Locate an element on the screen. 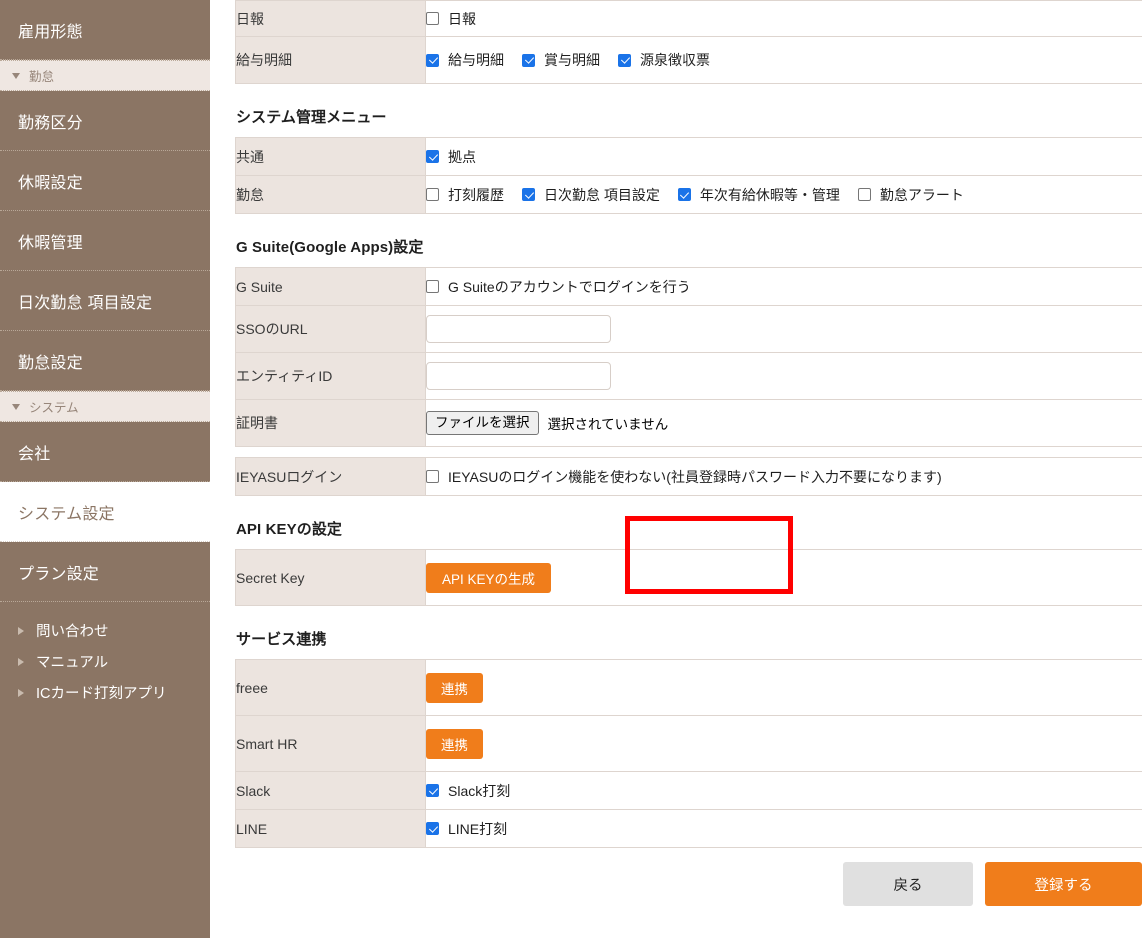 This screenshot has width=1142, height=938. file-picker: ファイルを選択 選択されていません is located at coordinates (784, 423).